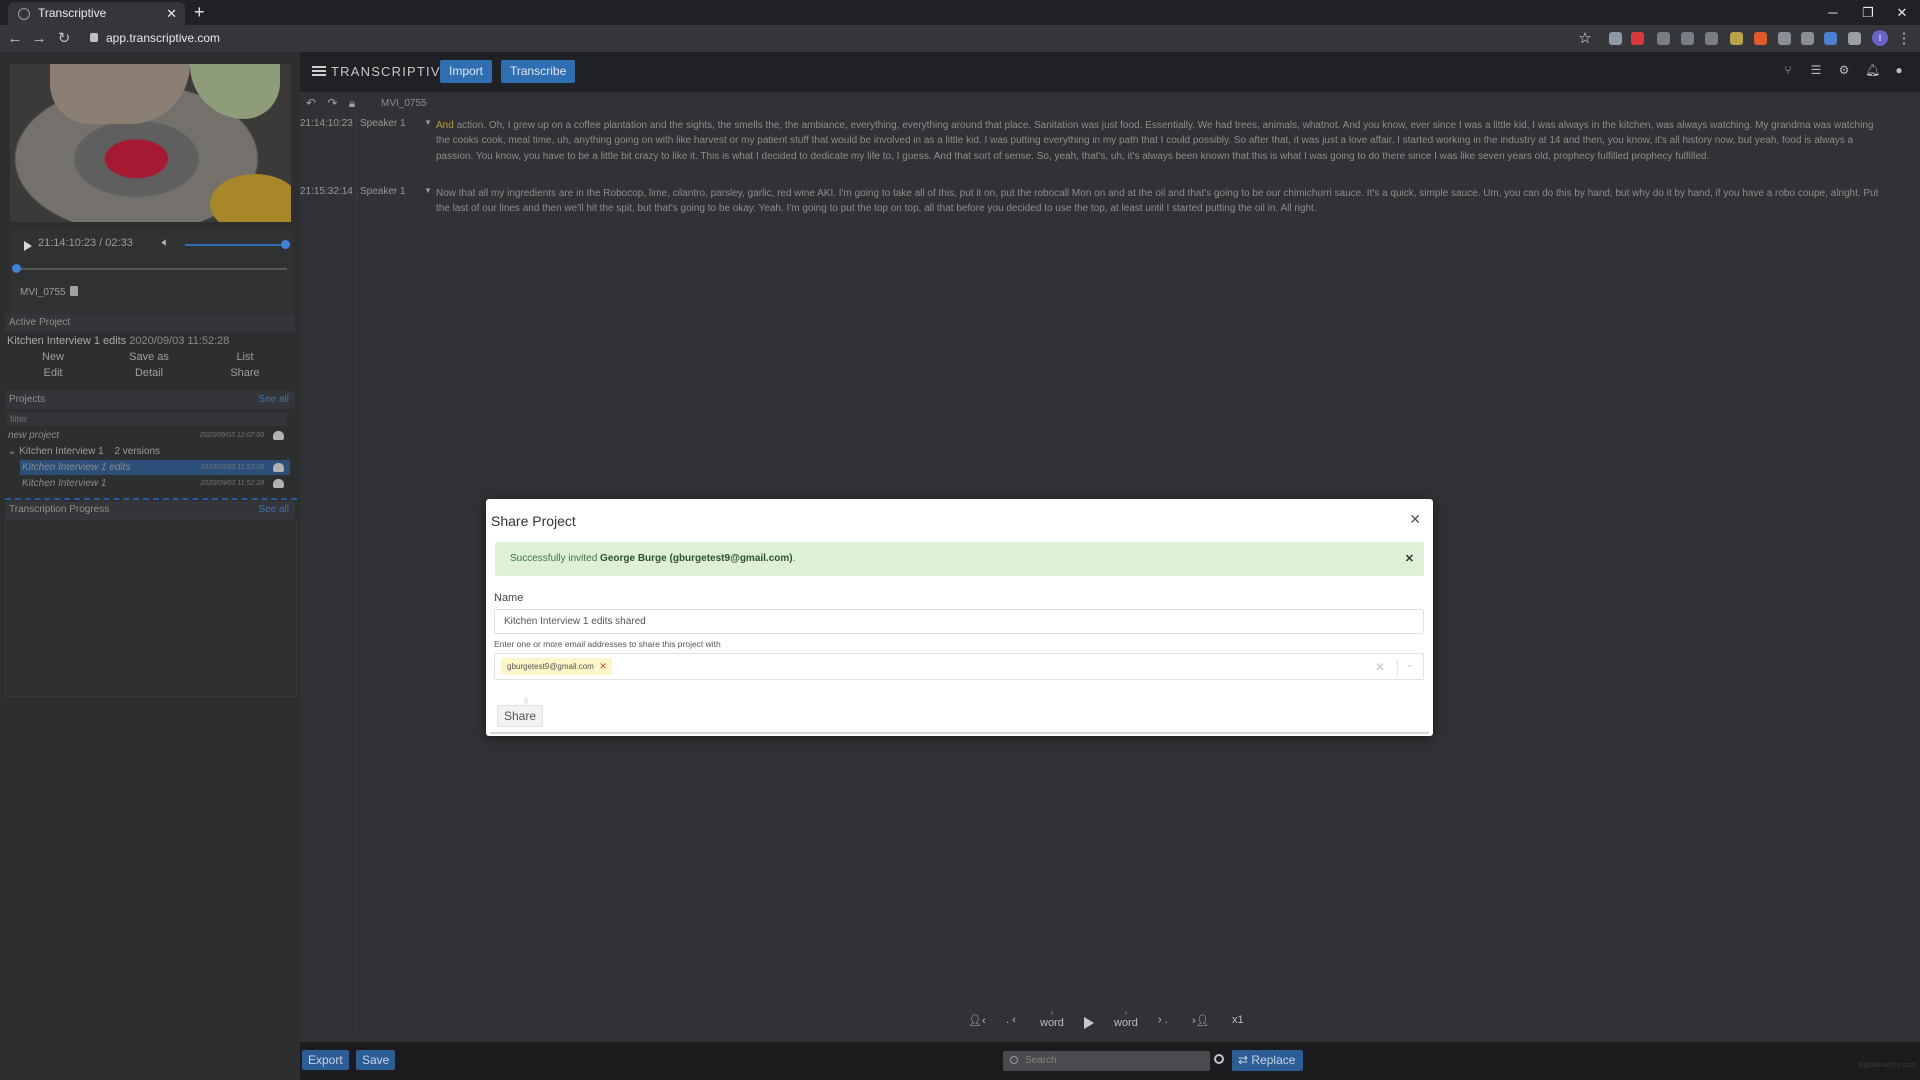  What do you see at coordinates (1711, 38) in the screenshot?
I see `extension-cloud-icon` at bounding box center [1711, 38].